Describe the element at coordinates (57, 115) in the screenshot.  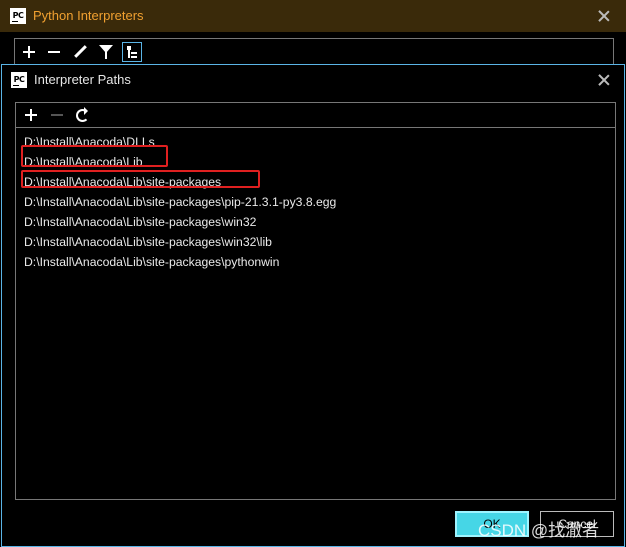
I see `remove-path-icon` at that location.